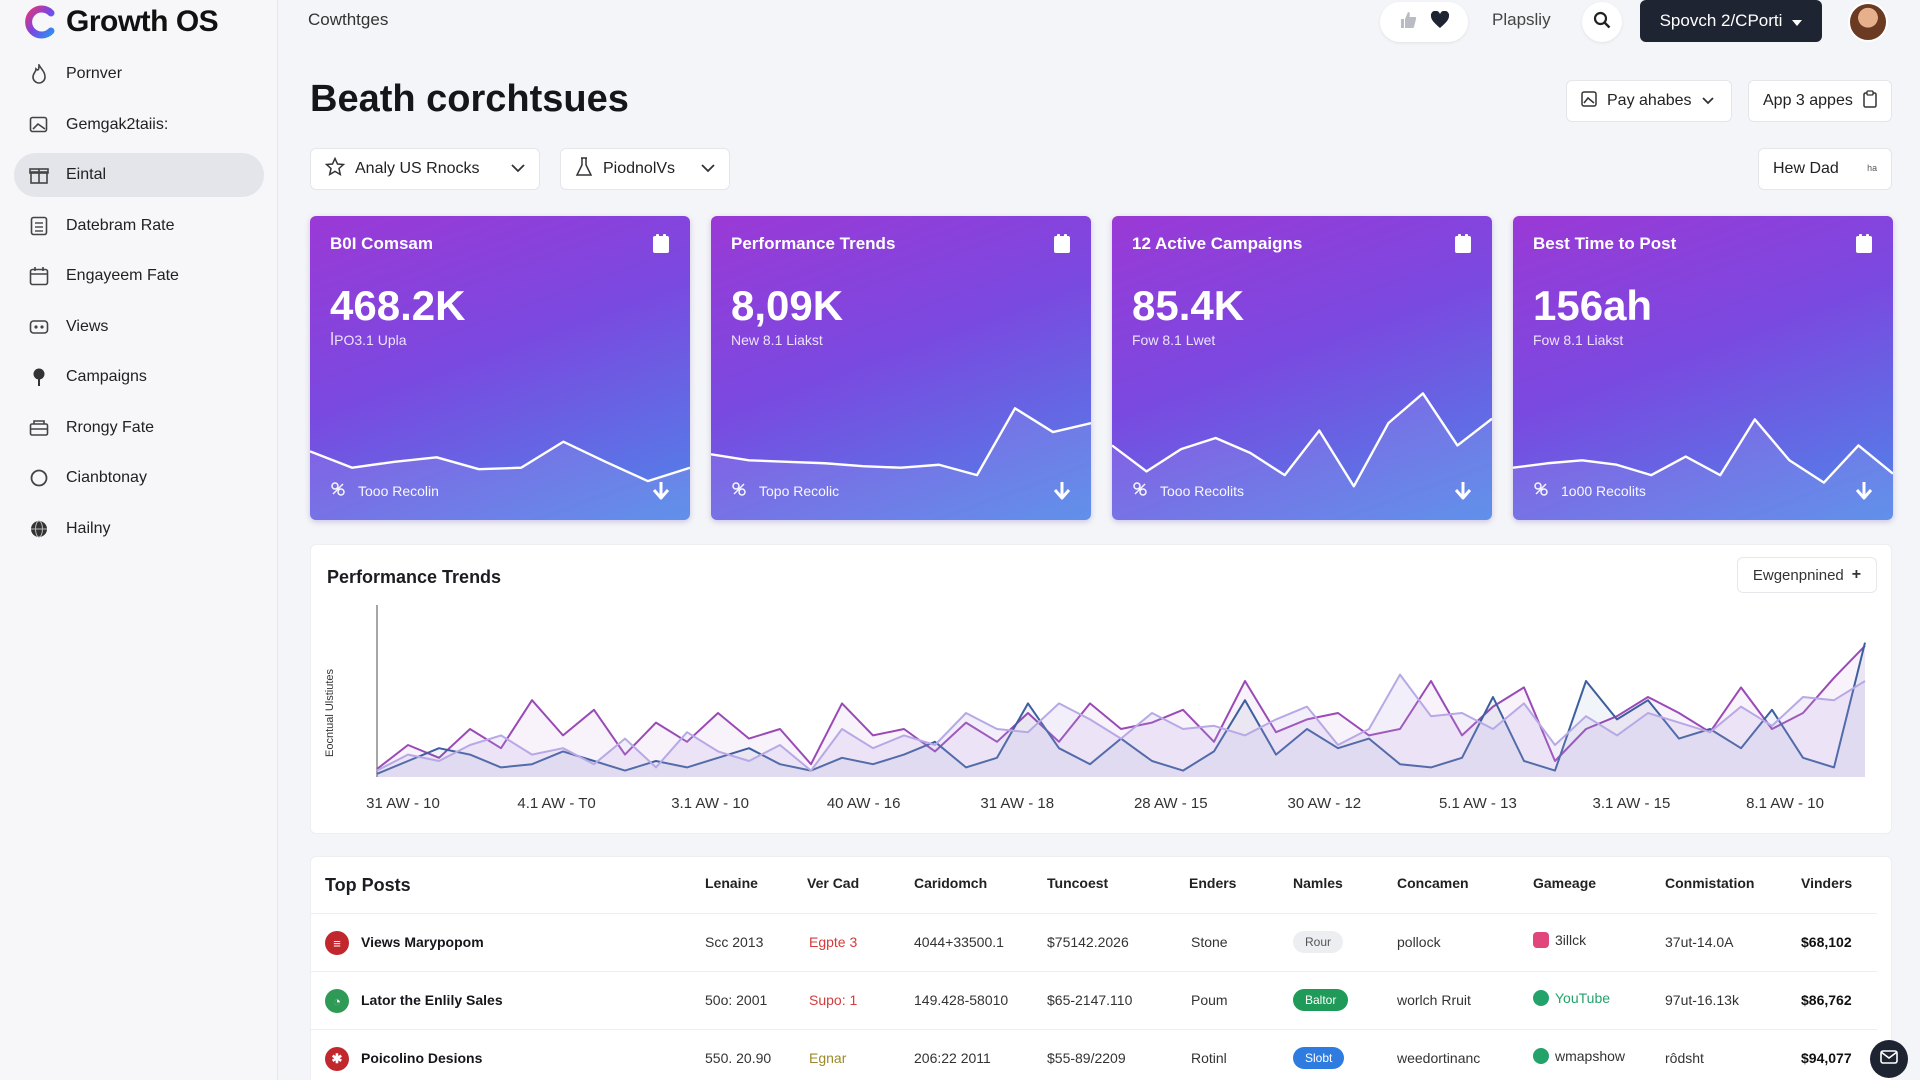 The image size is (1920, 1080). I want to click on avatar, so click(1868, 22).